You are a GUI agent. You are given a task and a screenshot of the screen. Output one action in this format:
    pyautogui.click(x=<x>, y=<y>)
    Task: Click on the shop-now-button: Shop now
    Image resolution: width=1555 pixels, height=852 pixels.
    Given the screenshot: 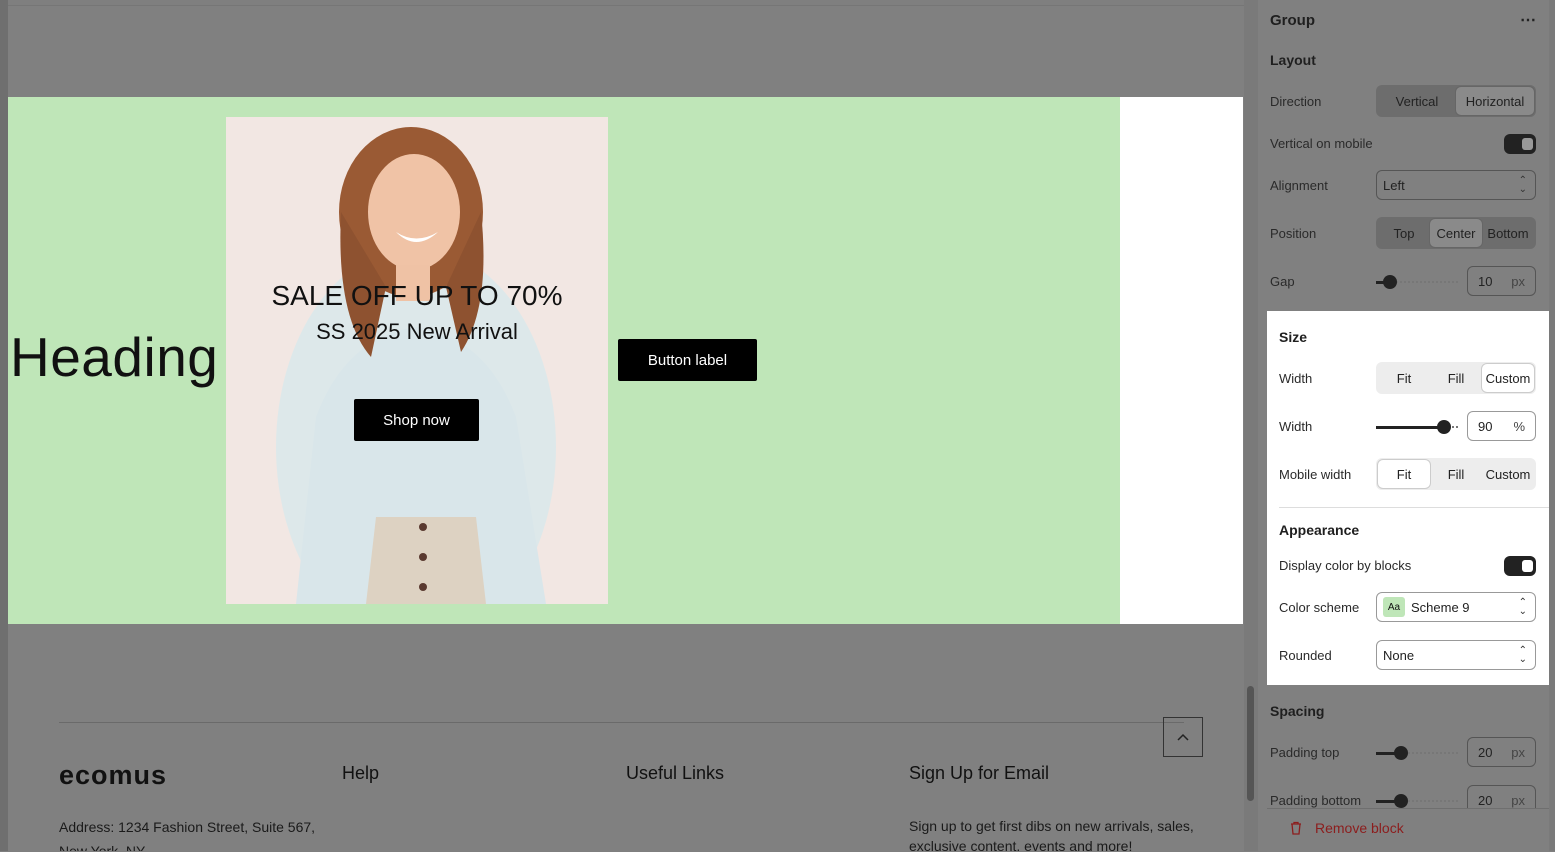 What is the action you would take?
    pyautogui.click(x=416, y=420)
    